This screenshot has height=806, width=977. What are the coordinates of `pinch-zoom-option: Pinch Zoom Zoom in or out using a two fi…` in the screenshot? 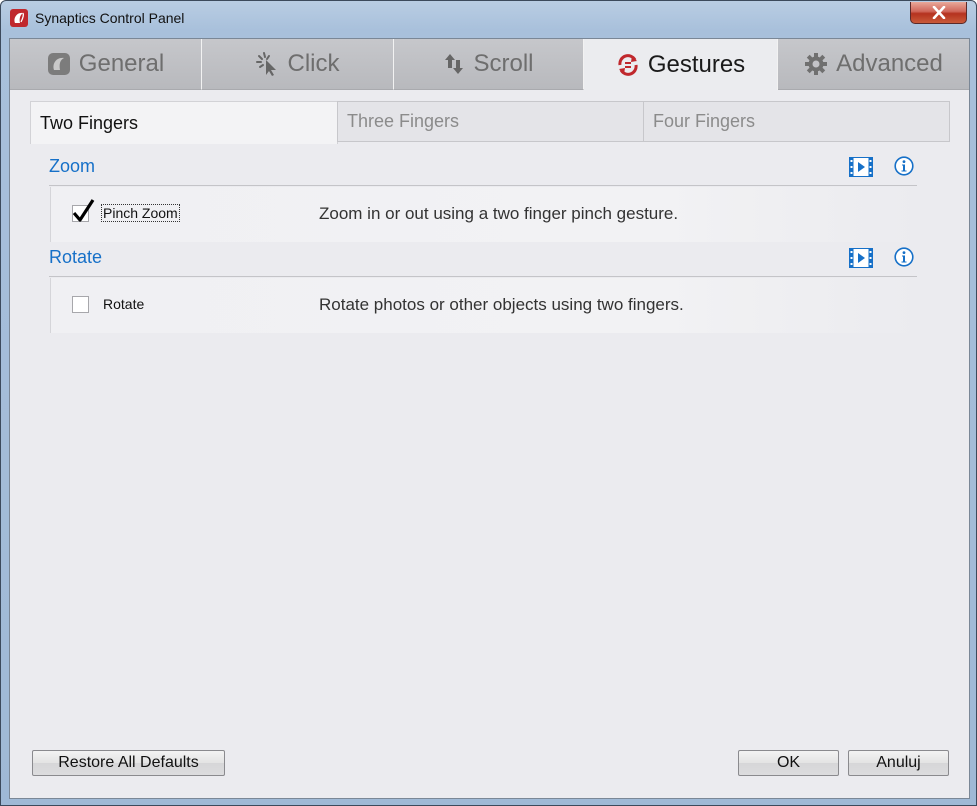 It's located at (484, 214).